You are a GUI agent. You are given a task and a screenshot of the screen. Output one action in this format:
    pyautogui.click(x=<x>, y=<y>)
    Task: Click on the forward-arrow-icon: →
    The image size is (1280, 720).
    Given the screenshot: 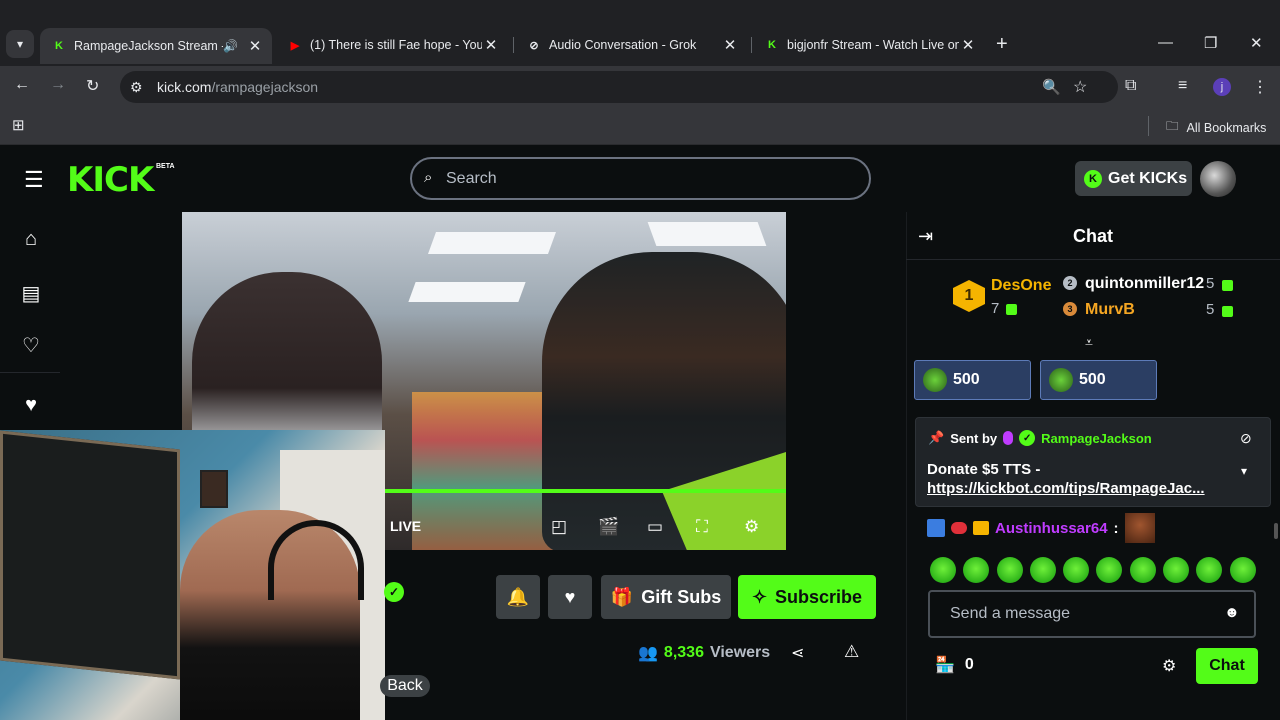 What is the action you would take?
    pyautogui.click(x=58, y=85)
    